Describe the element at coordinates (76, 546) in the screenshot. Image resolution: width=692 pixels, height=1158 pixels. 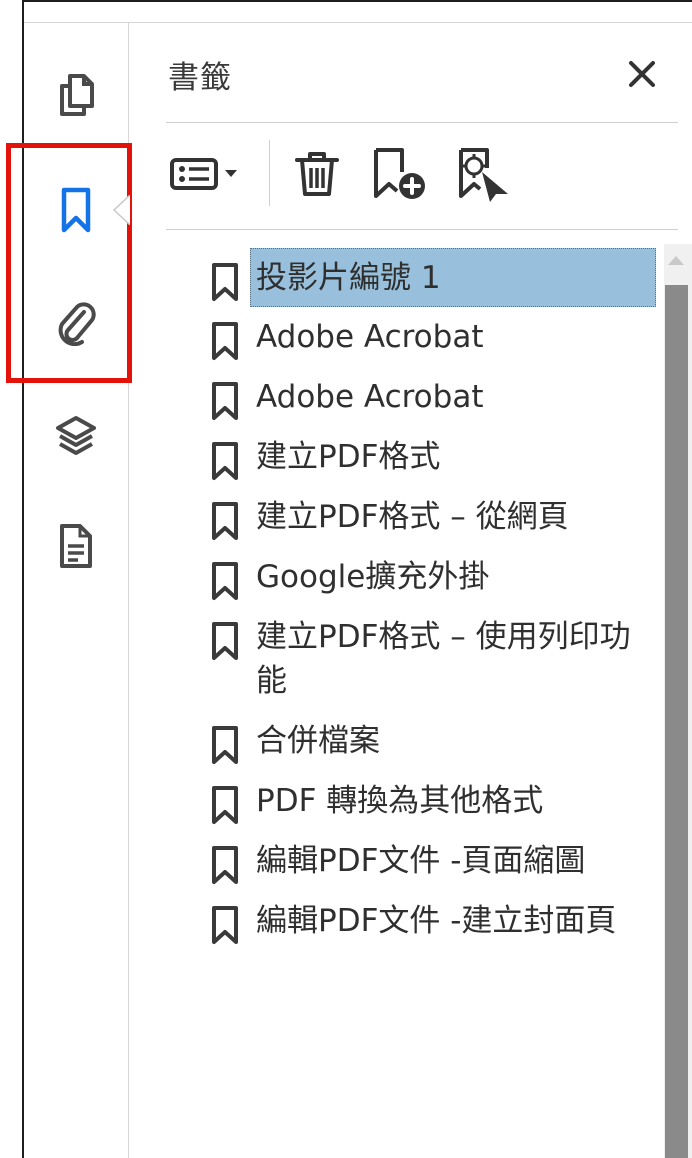
I see `document-properties-icon` at that location.